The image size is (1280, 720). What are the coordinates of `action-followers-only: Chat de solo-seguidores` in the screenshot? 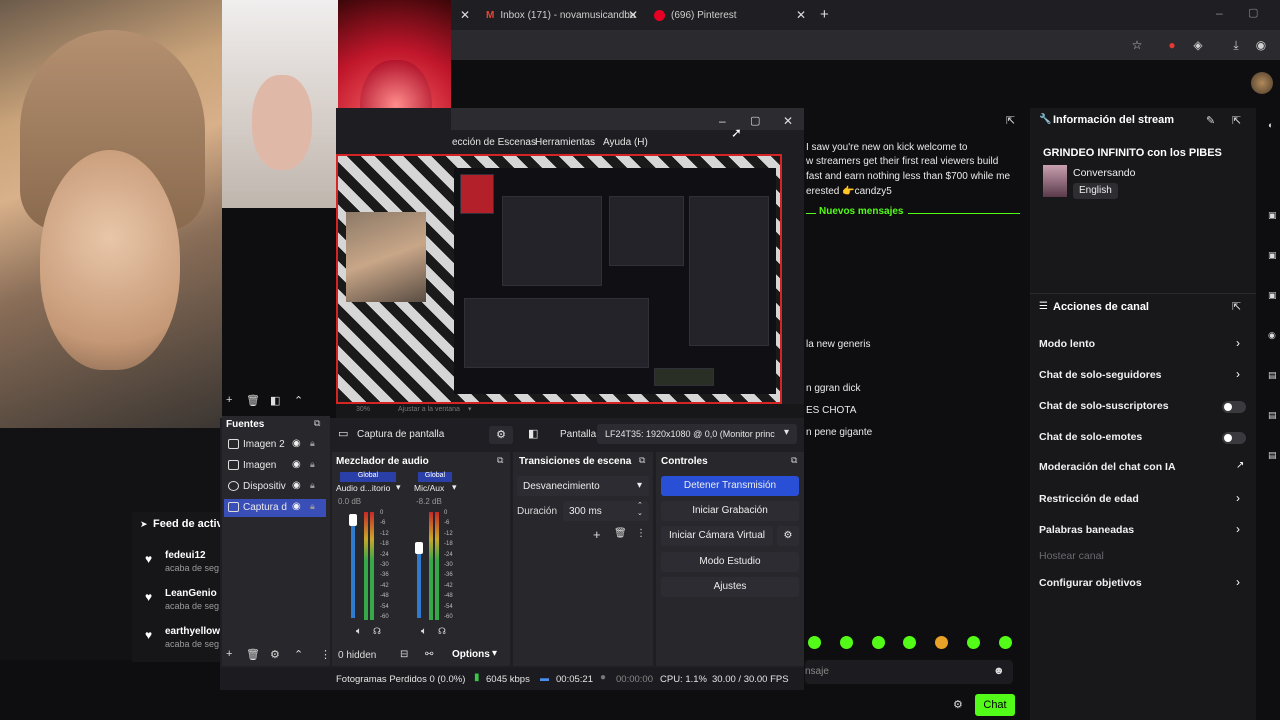 It's located at (1100, 375).